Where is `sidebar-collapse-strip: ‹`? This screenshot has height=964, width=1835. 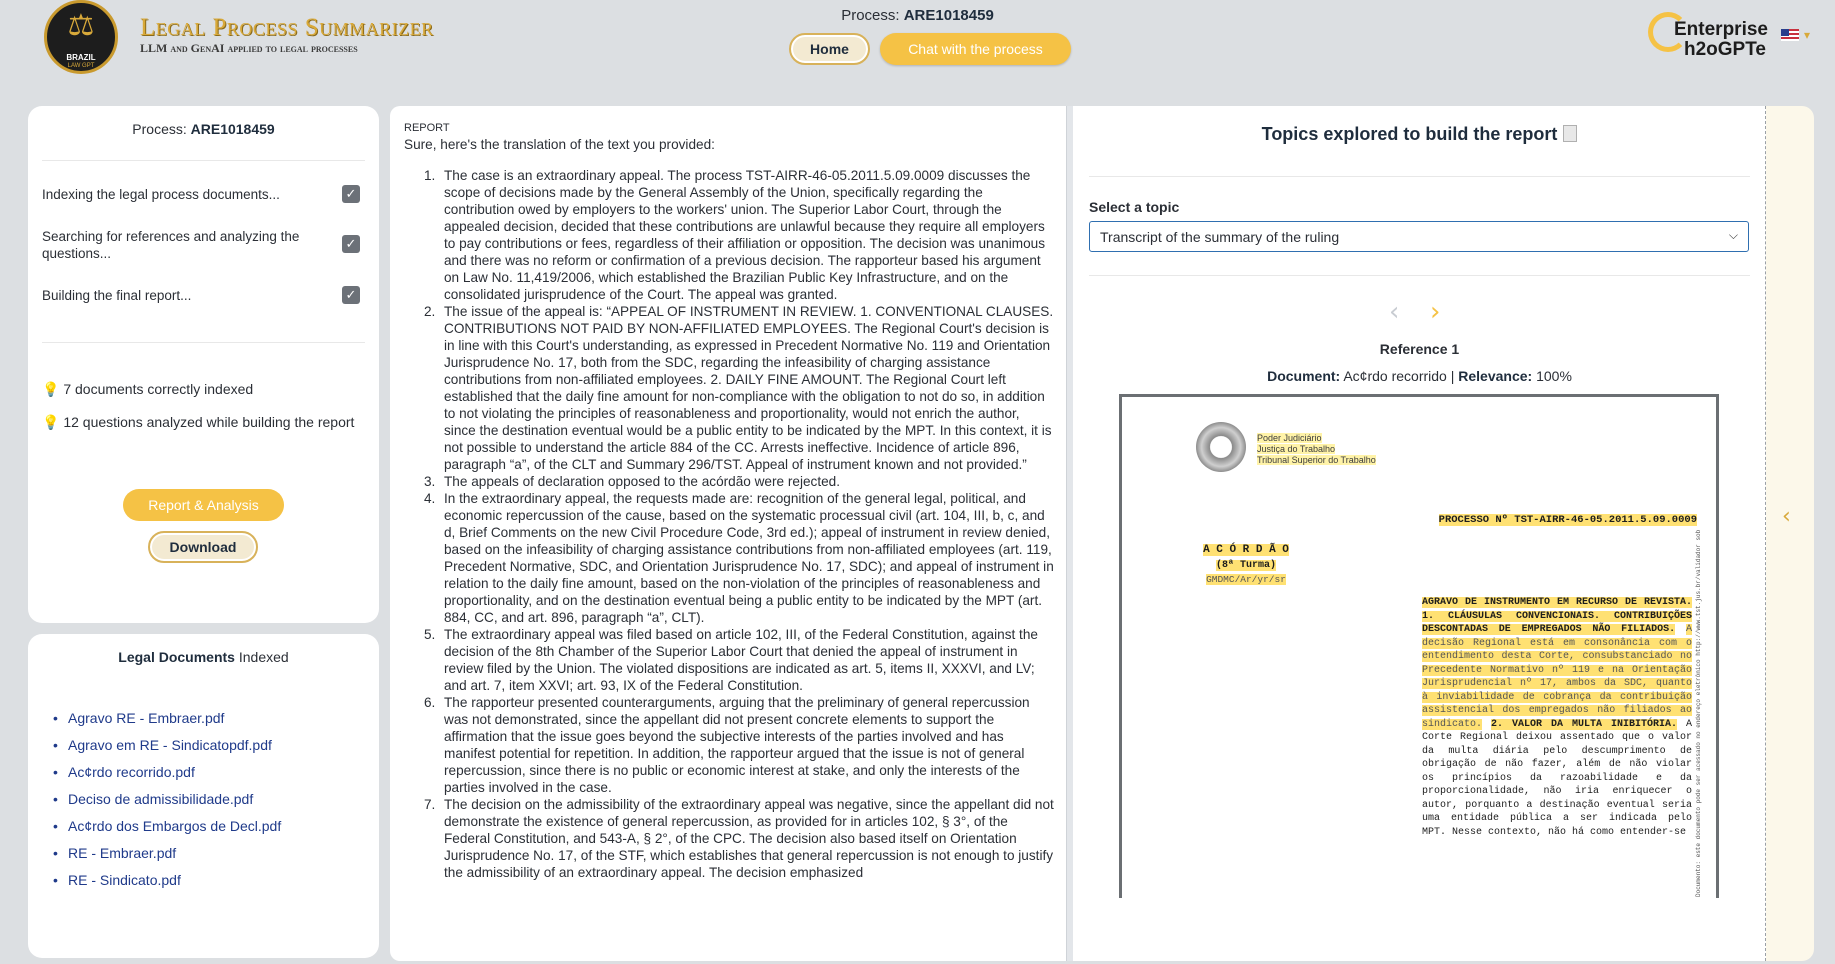 sidebar-collapse-strip: ‹ is located at coordinates (1790, 533).